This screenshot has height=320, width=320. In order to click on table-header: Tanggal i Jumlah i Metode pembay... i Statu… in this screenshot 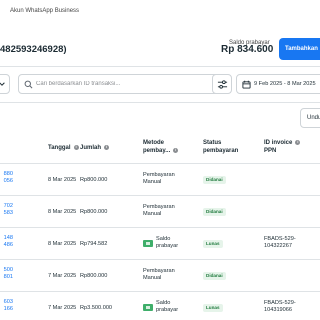, I will do `click(160, 150)`.